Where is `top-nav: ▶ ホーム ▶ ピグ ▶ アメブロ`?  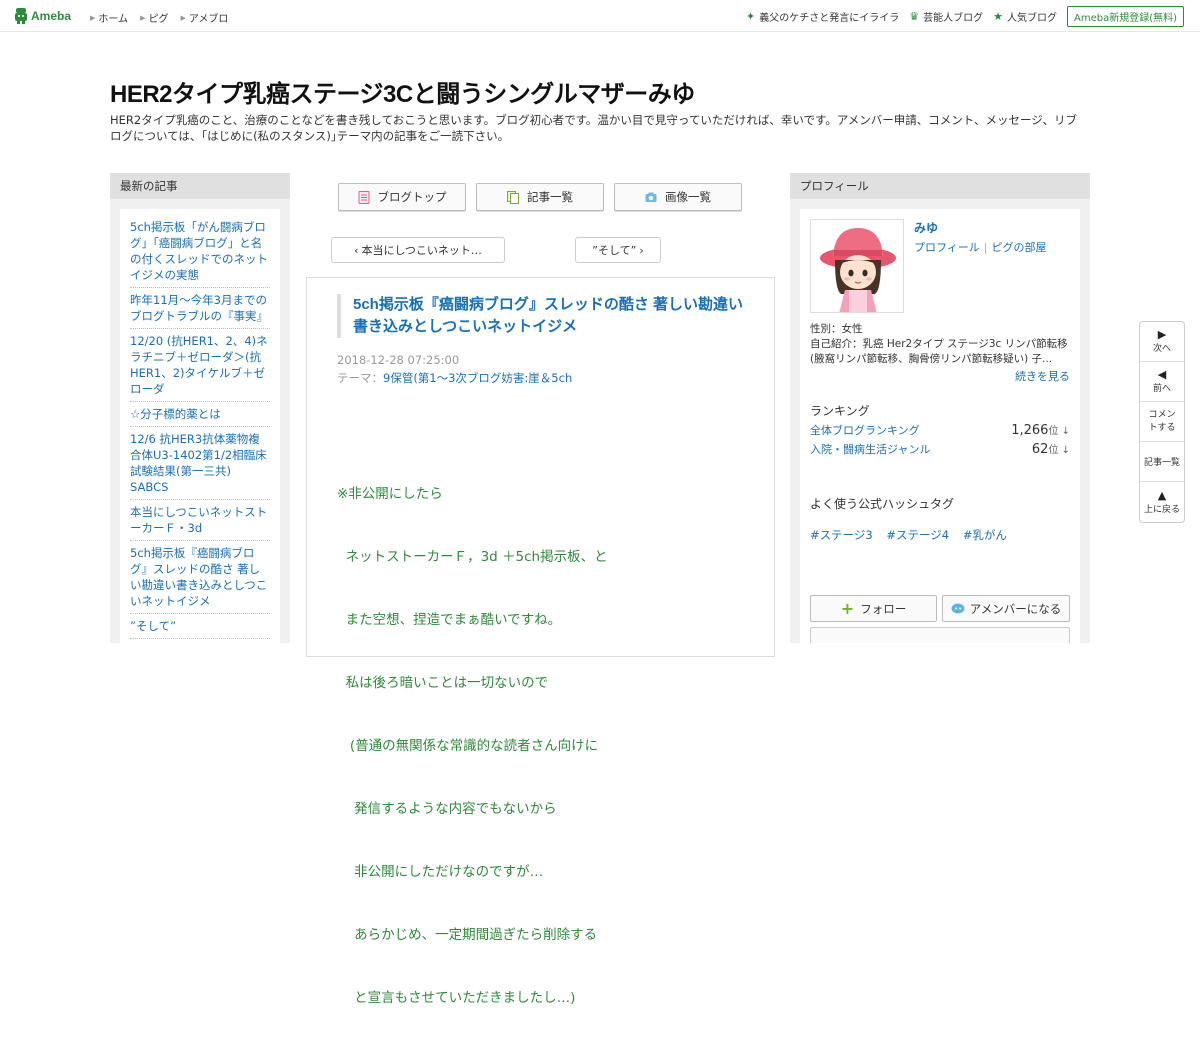 top-nav: ▶ ホーム ▶ ピグ ▶ アメブロ is located at coordinates (165, 18).